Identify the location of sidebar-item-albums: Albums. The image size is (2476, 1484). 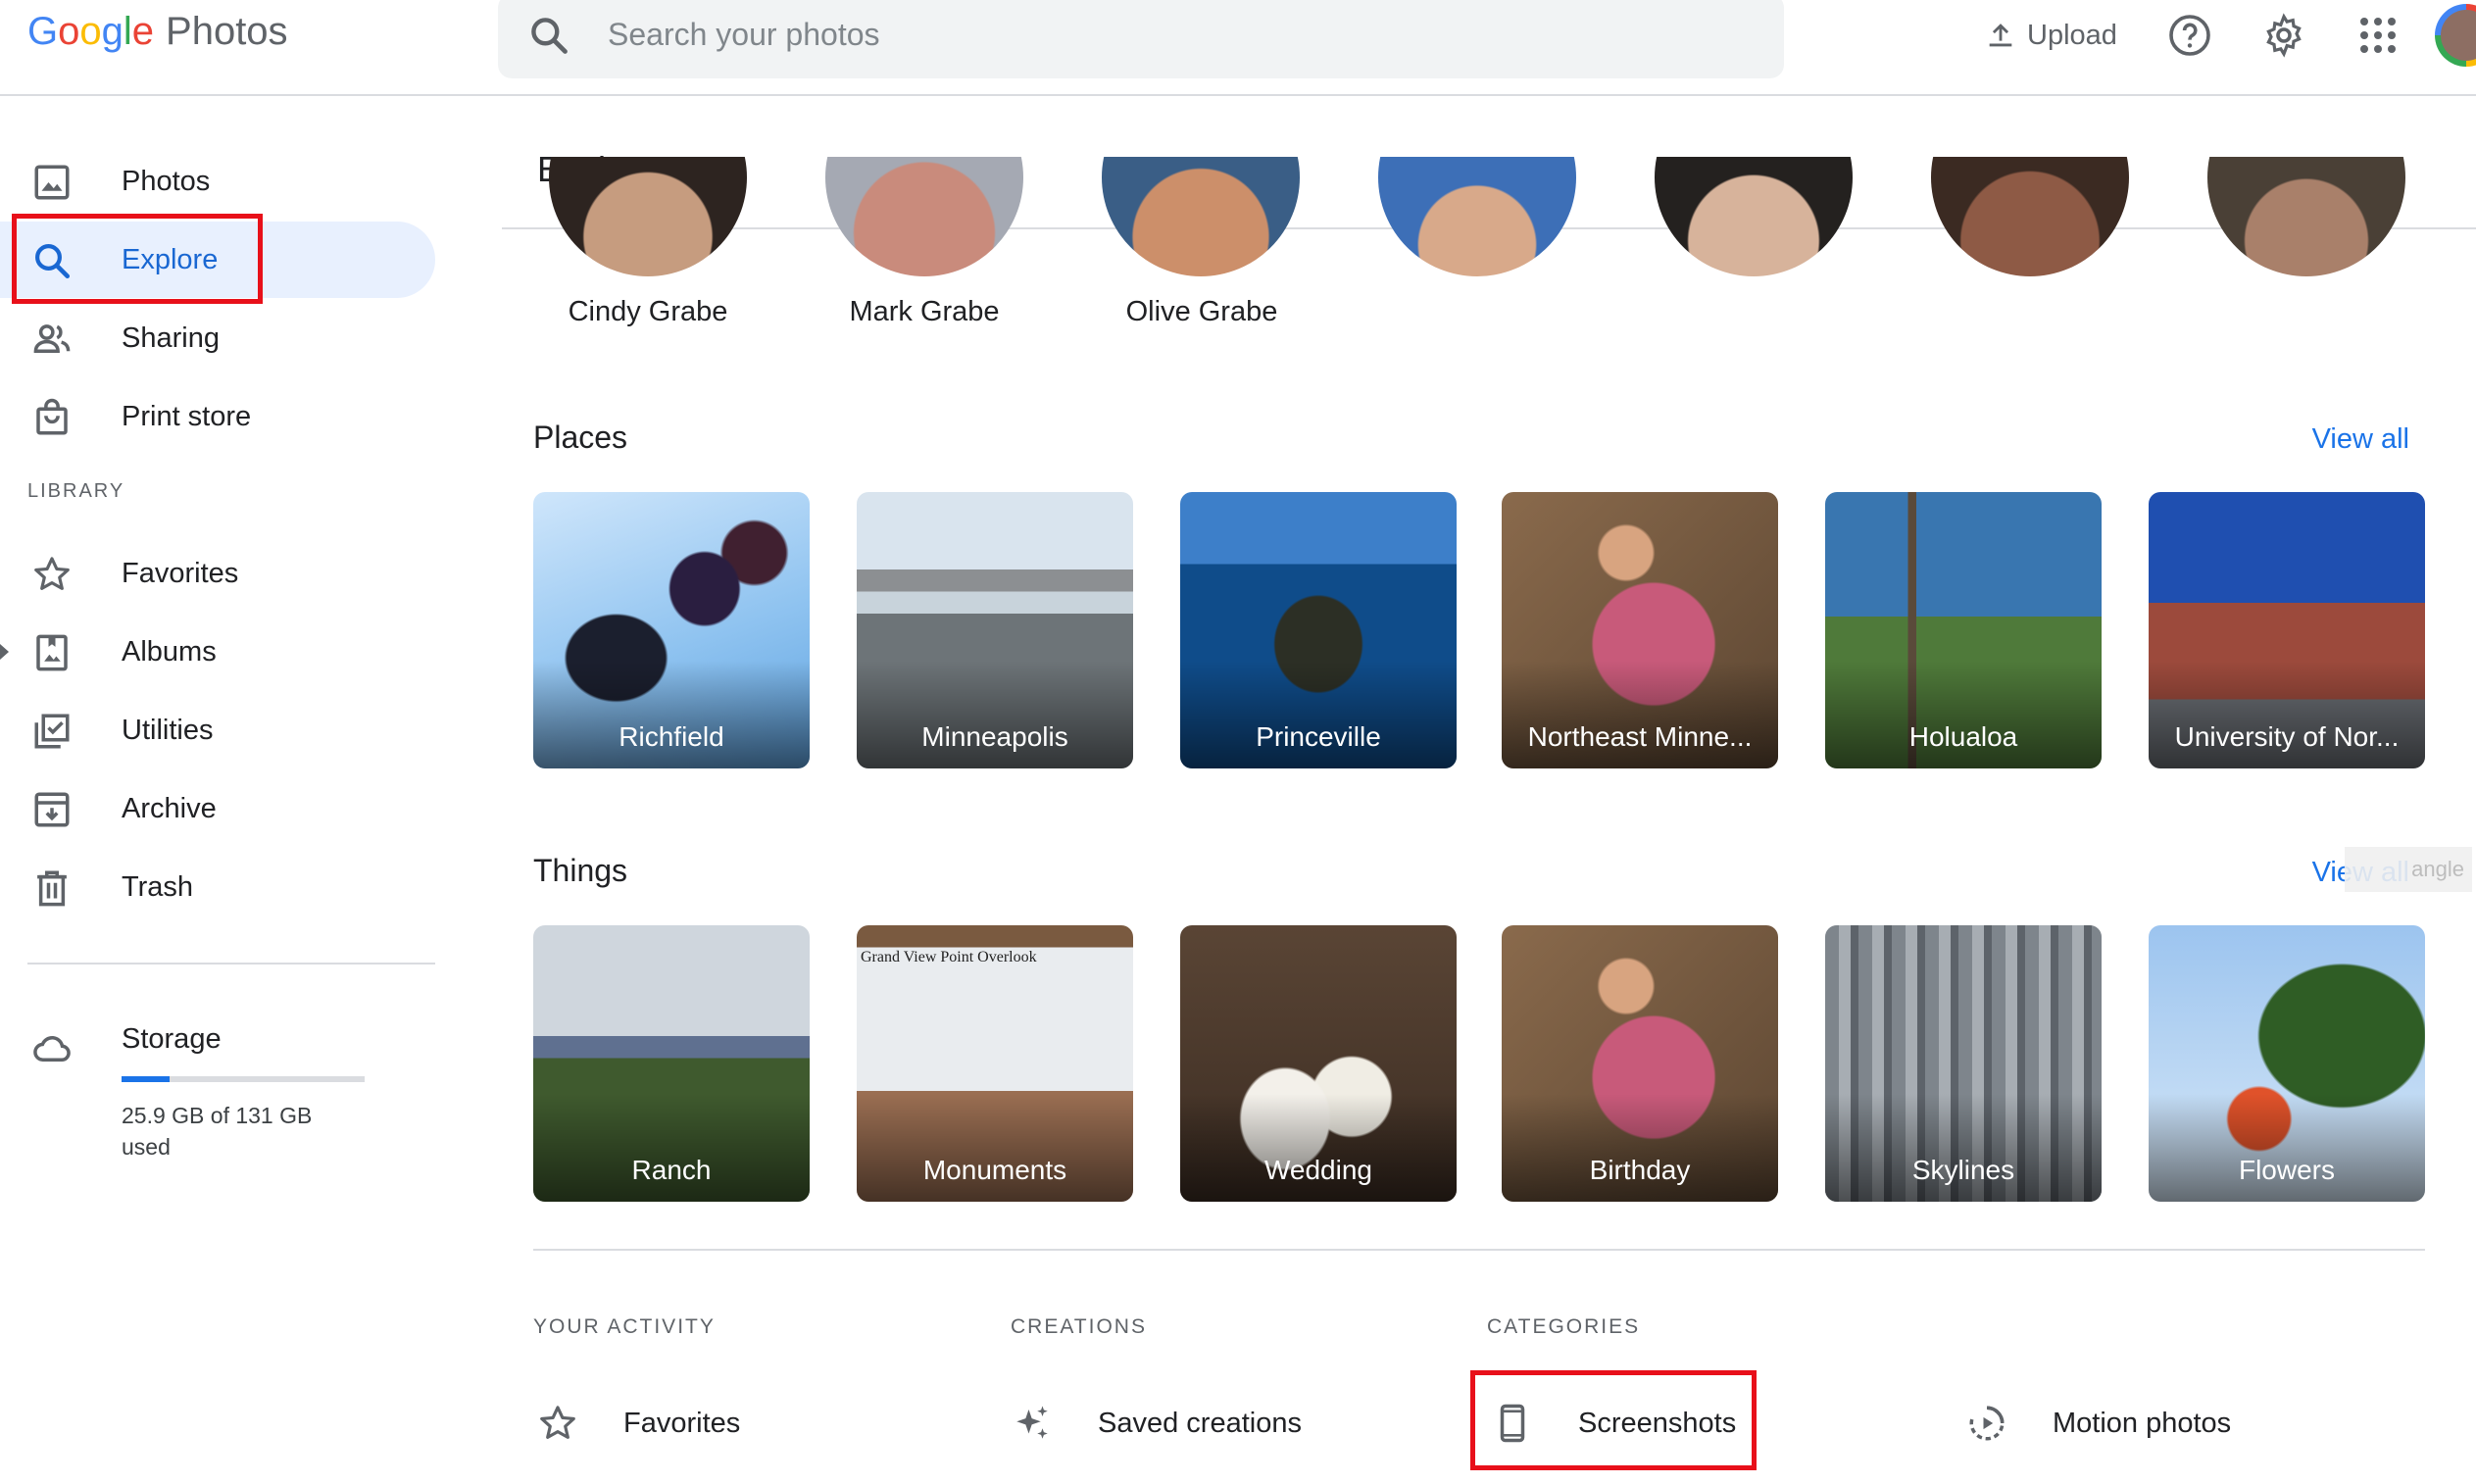
(217, 652).